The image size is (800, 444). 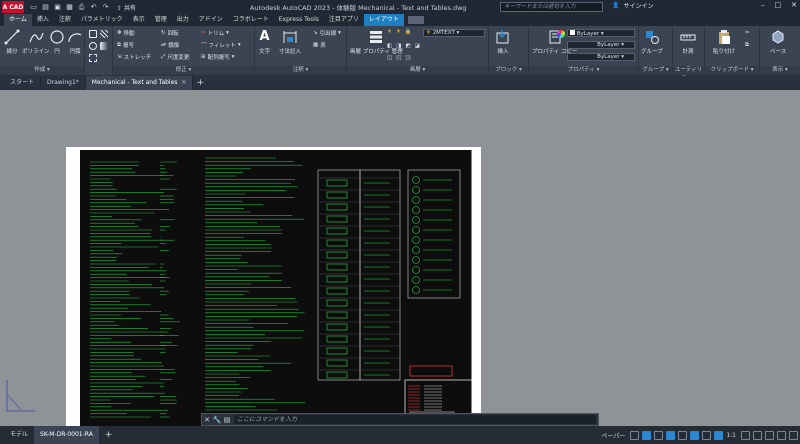 What do you see at coordinates (251, 20) in the screenshot?
I see `tab-collaborate: コラボレート` at bounding box center [251, 20].